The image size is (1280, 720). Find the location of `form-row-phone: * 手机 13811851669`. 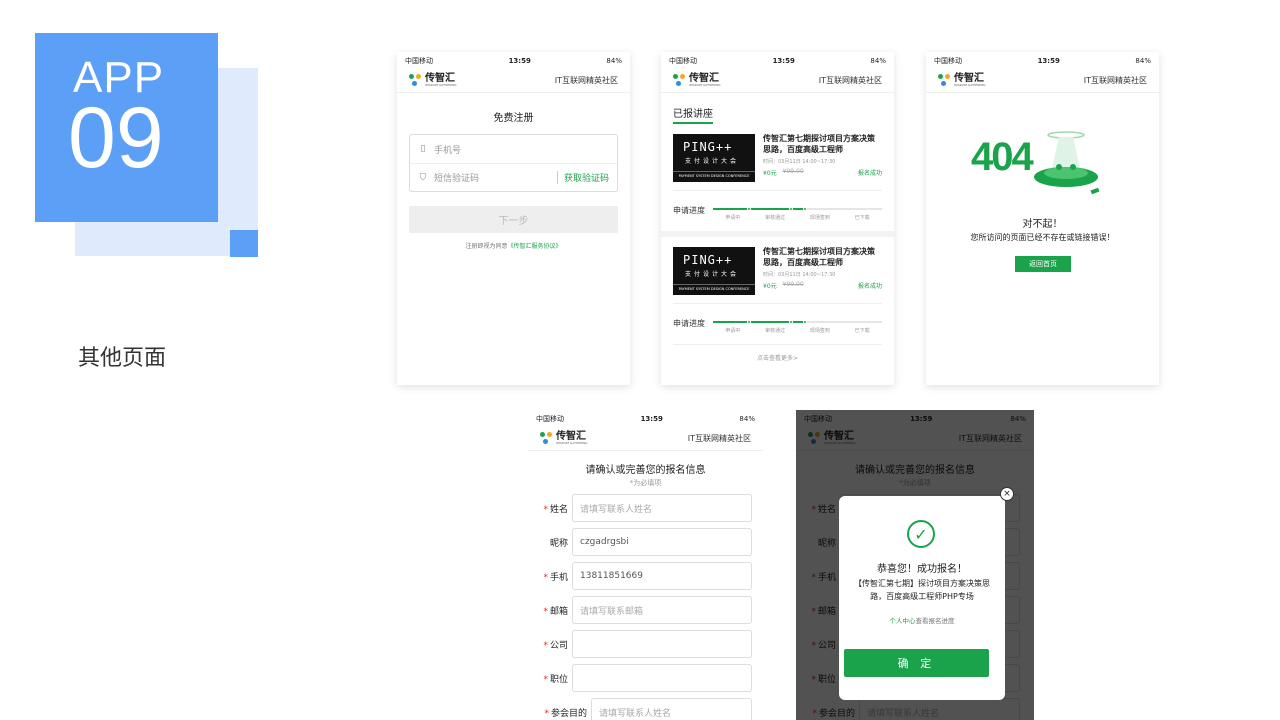

form-row-phone: * 手机 13811851669 is located at coordinates (645, 576).